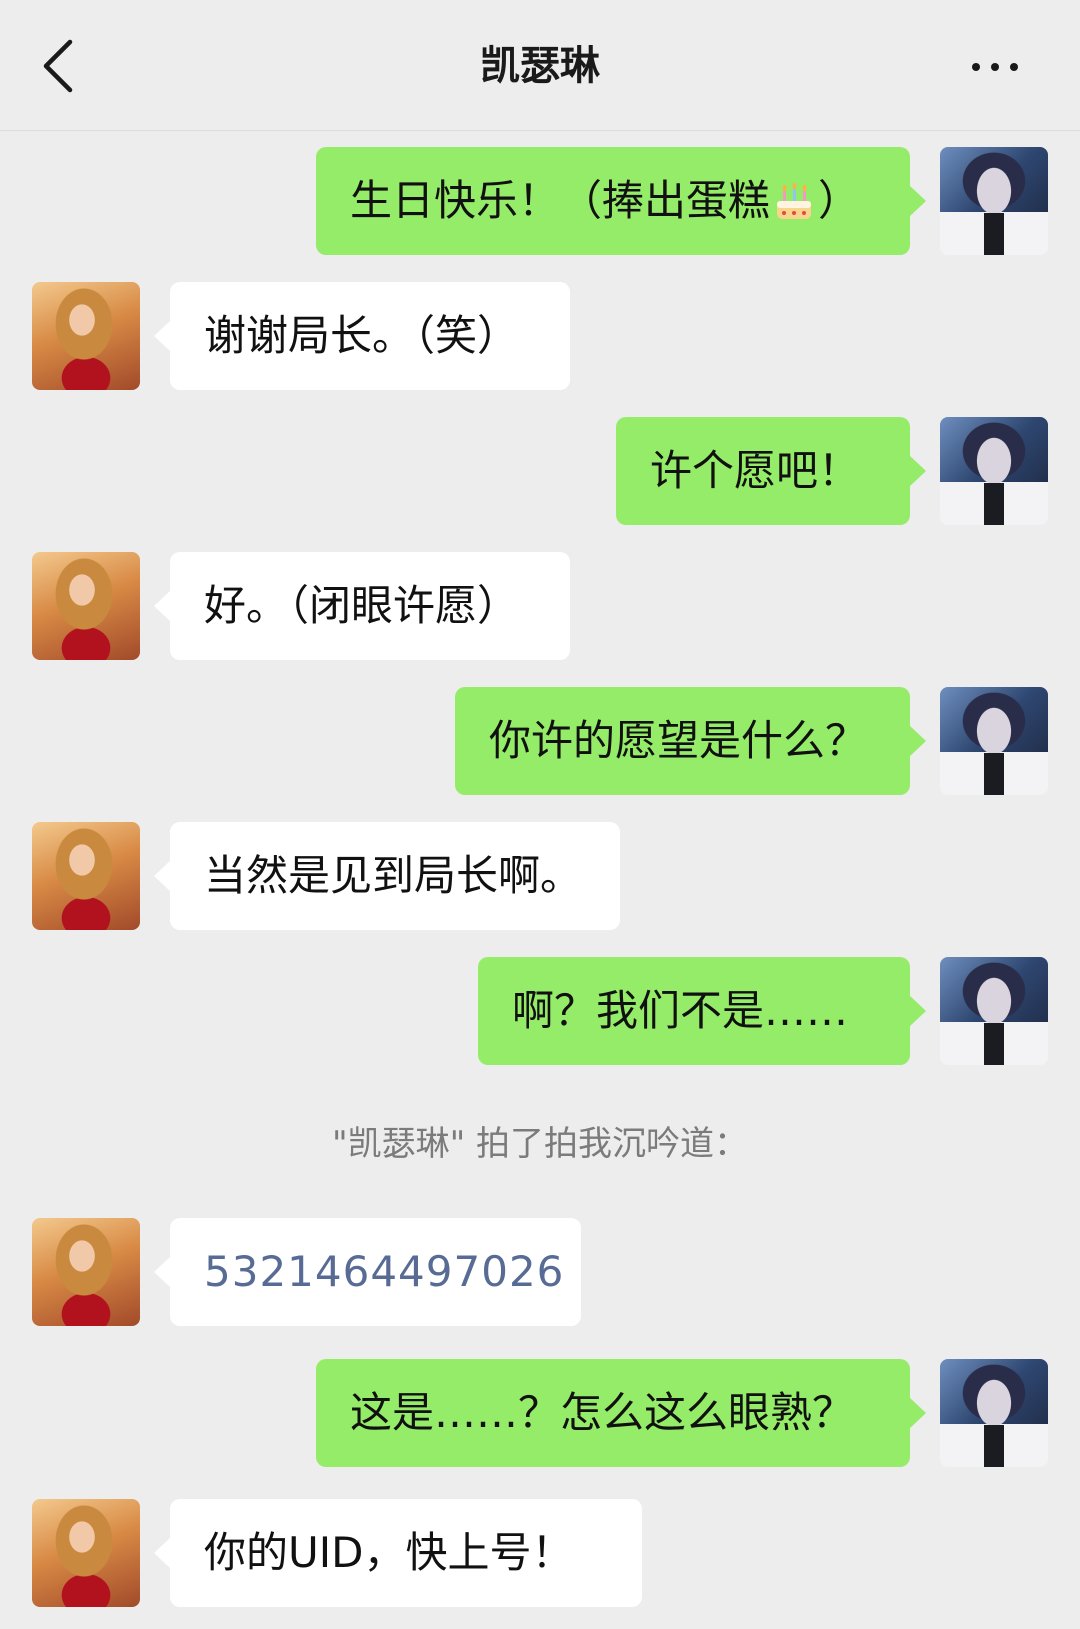  What do you see at coordinates (540, 471) in the screenshot?
I see `message-row: 许个愿吧！` at bounding box center [540, 471].